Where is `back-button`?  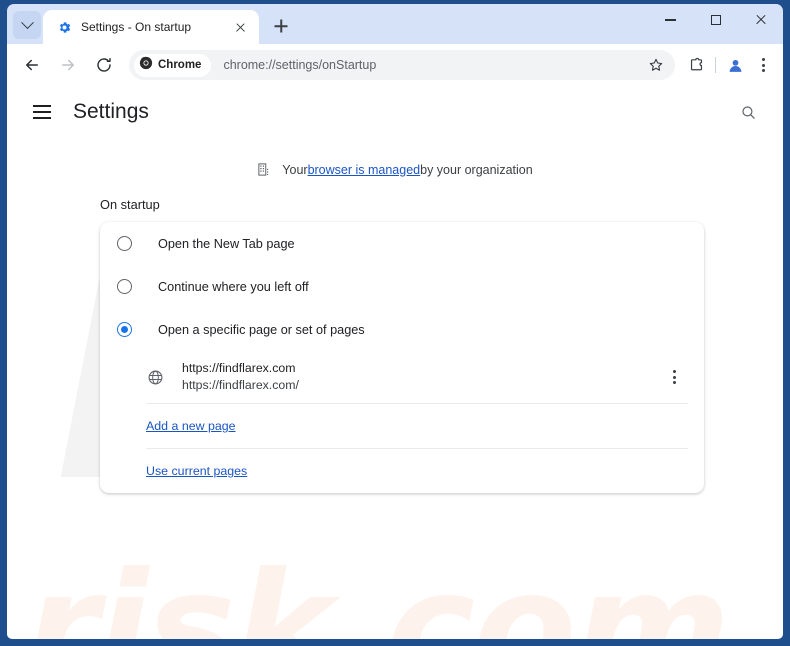
back-button is located at coordinates (32, 65).